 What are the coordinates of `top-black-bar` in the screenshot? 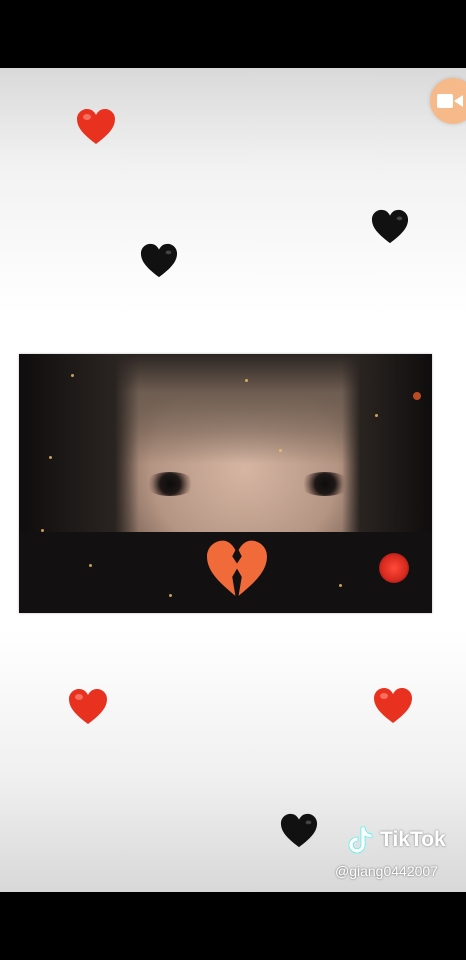 It's located at (233, 34).